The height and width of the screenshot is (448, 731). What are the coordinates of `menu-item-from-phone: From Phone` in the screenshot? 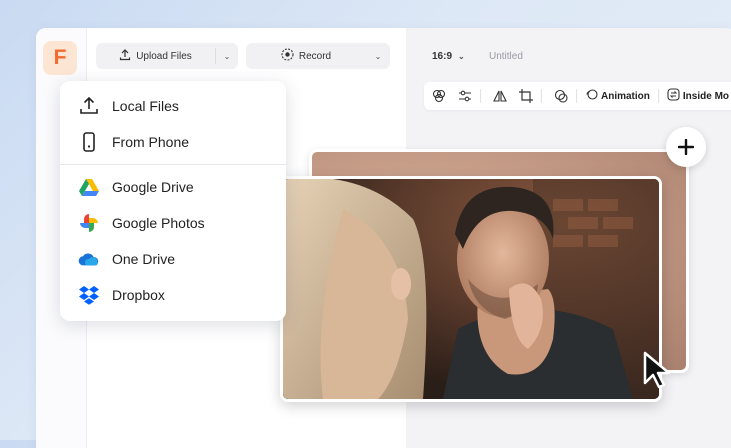 It's located at (173, 142).